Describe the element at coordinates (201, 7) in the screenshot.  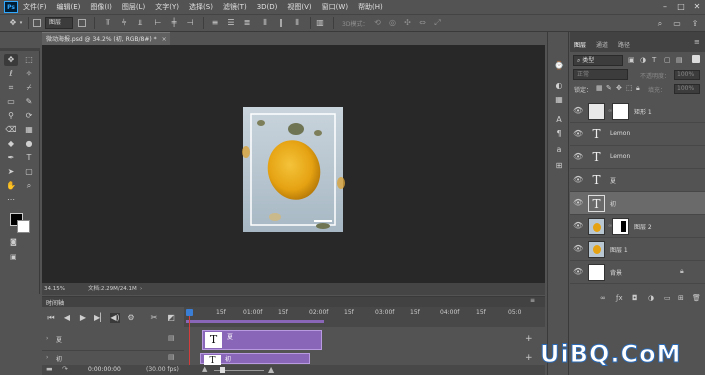
I see `menu-select: 选择(S)` at that location.